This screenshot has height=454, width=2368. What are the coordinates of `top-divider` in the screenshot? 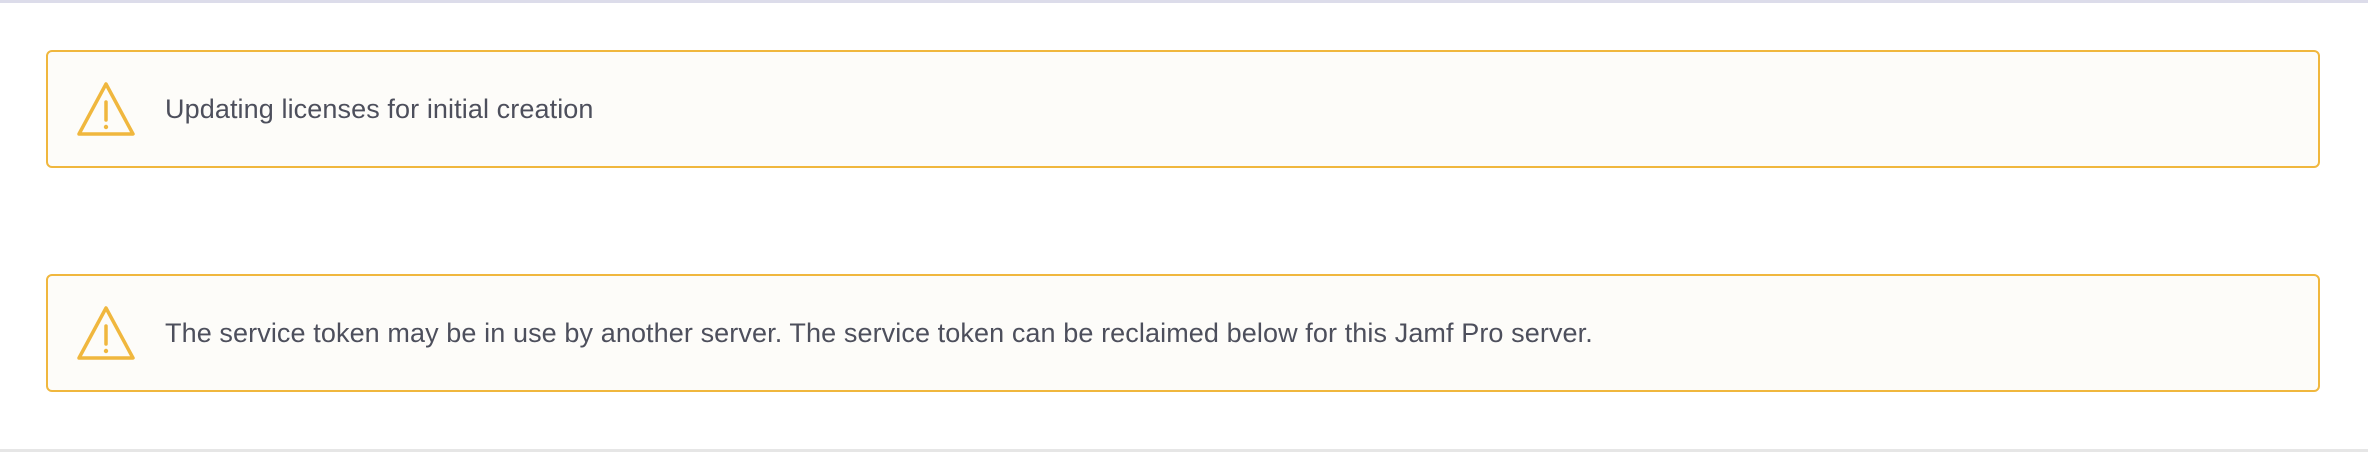 It's located at (1184, 1).